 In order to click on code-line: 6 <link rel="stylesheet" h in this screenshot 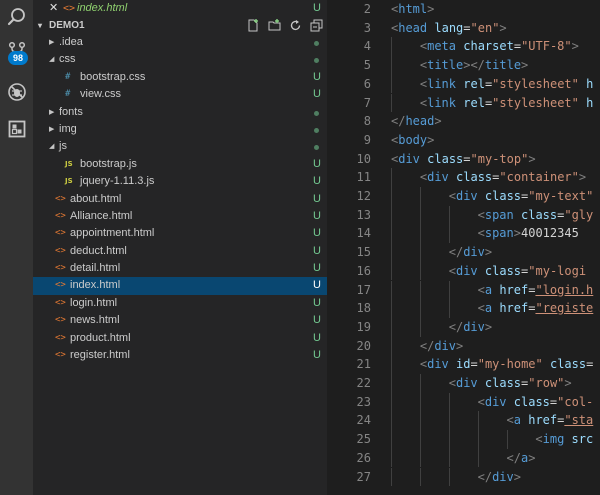, I will do `click(463, 84)`.